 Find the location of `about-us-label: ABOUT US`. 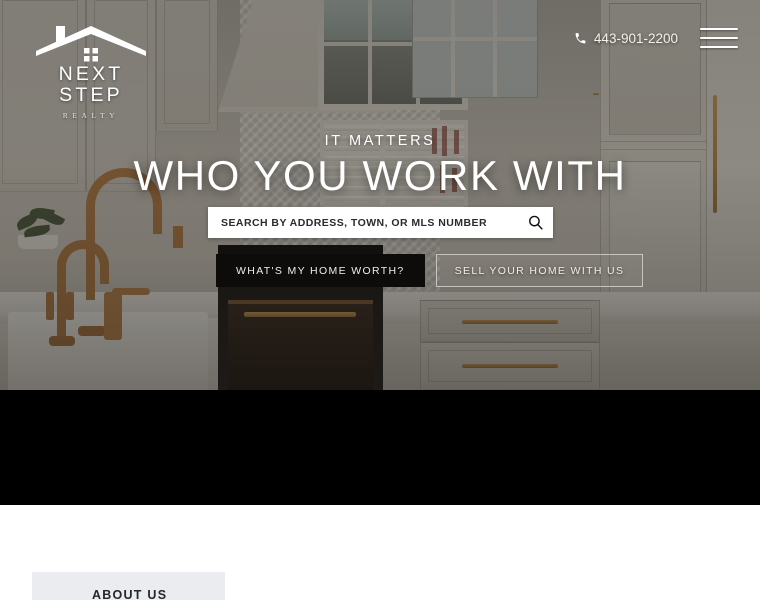

about-us-label: ABOUT US is located at coordinates (130, 594).